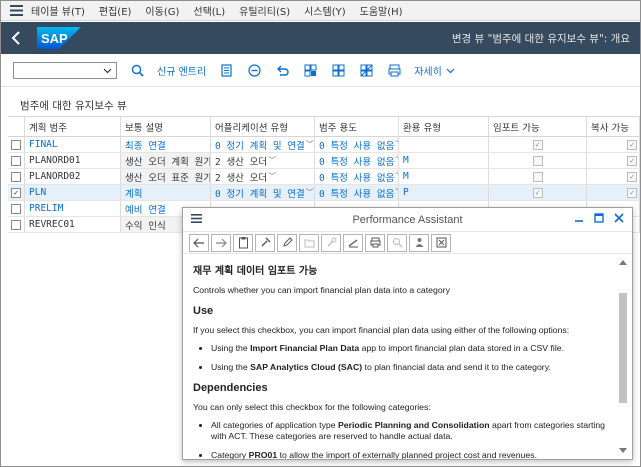 The image size is (641, 467). Describe the element at coordinates (338, 71) in the screenshot. I see `select-block-icon` at that location.